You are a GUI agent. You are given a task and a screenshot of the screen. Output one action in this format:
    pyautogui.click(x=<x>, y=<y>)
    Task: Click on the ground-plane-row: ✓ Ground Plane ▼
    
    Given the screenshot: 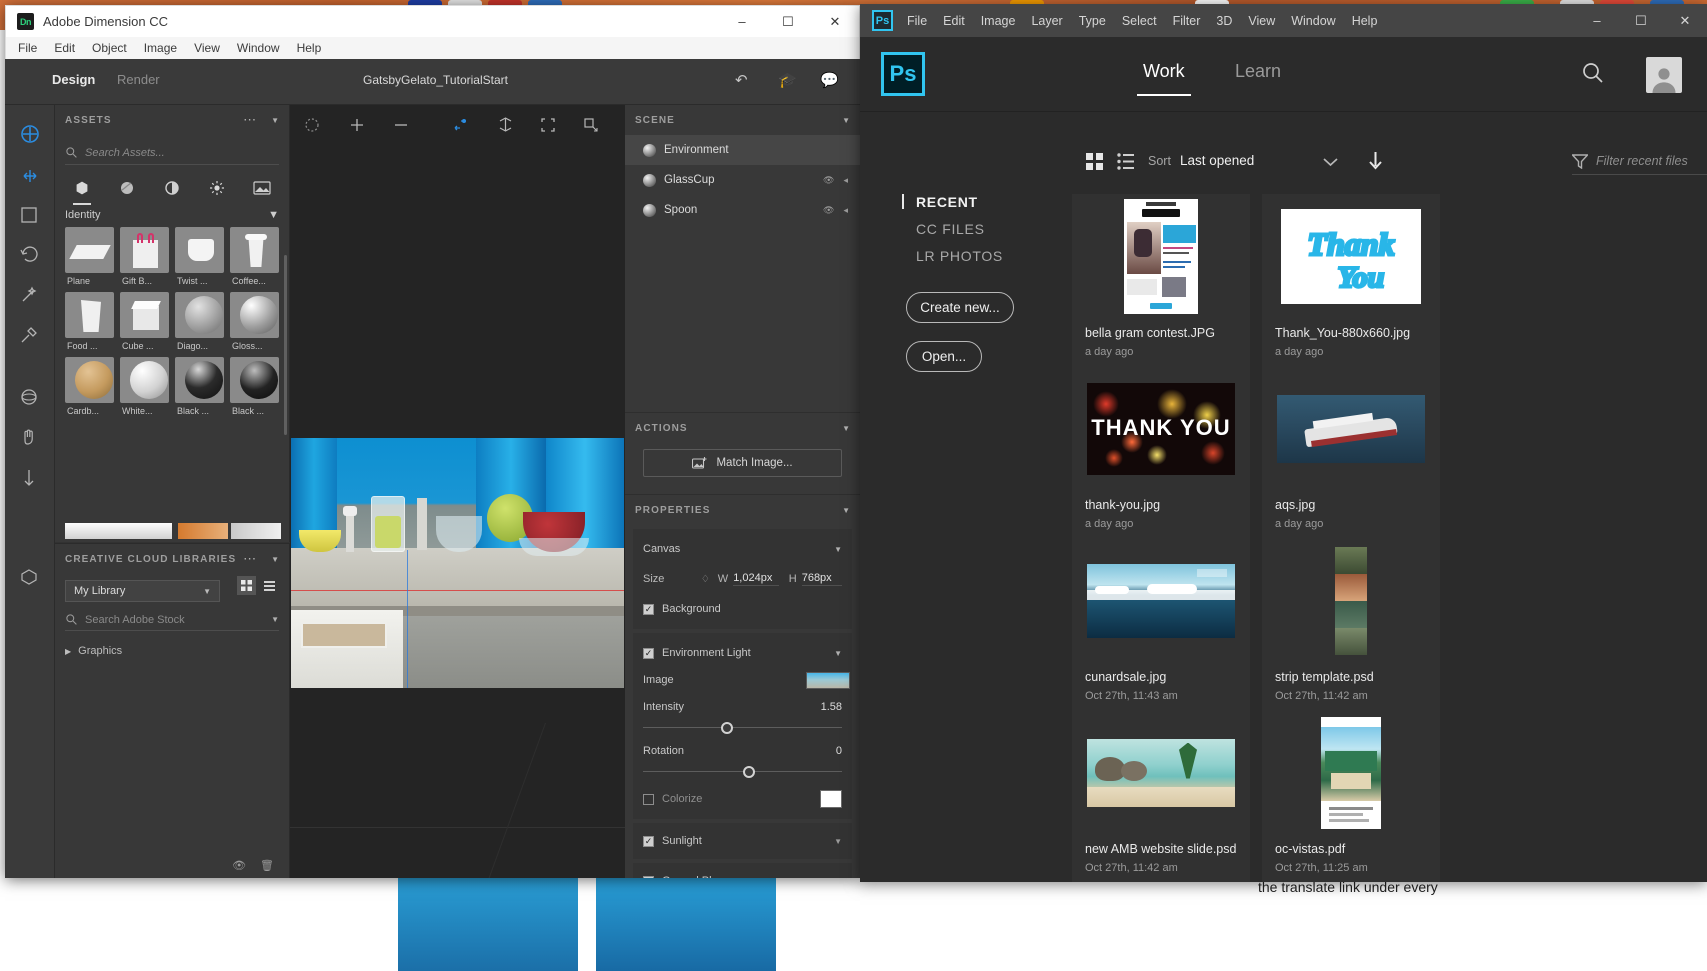 What is the action you would take?
    pyautogui.click(x=742, y=873)
    